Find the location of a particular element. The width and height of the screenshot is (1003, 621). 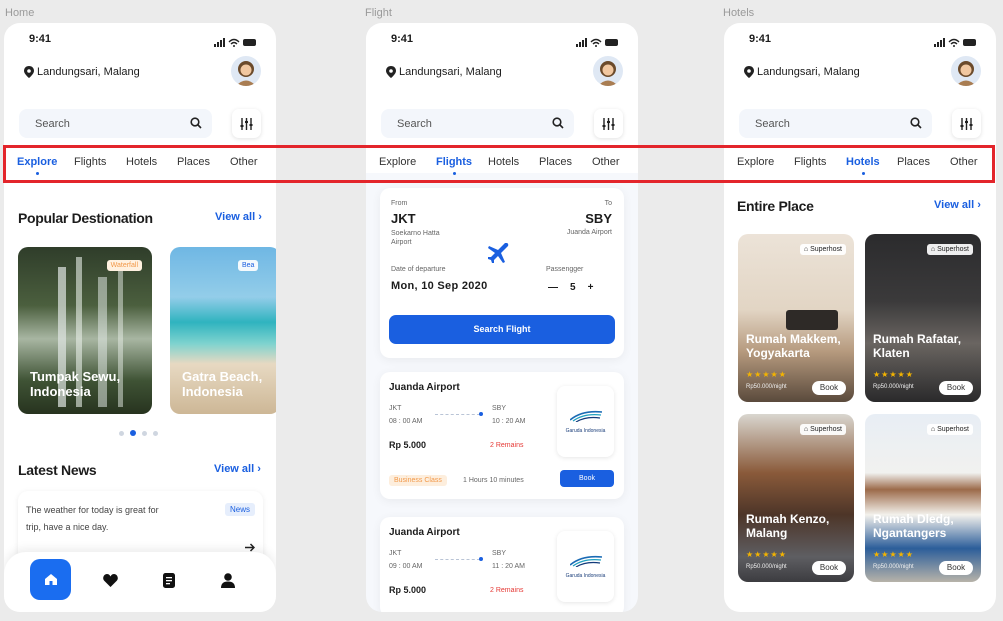

sofa-shape is located at coordinates (812, 320).